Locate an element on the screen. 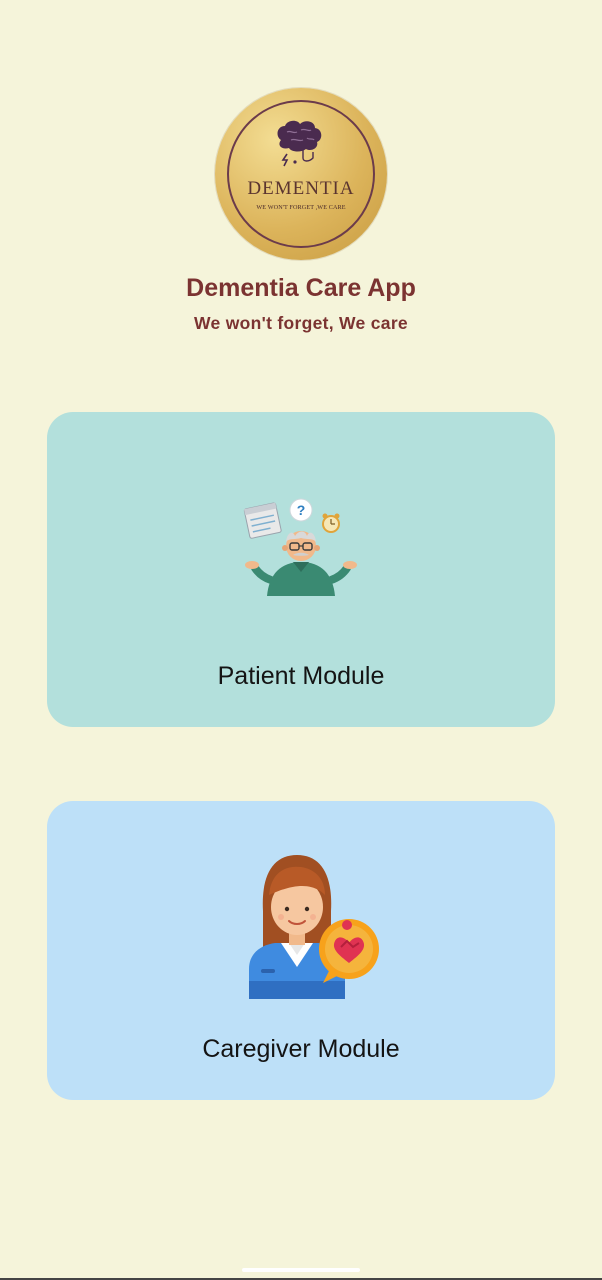  caregiver-module-label: Caregiver Module is located at coordinates (301, 1049).